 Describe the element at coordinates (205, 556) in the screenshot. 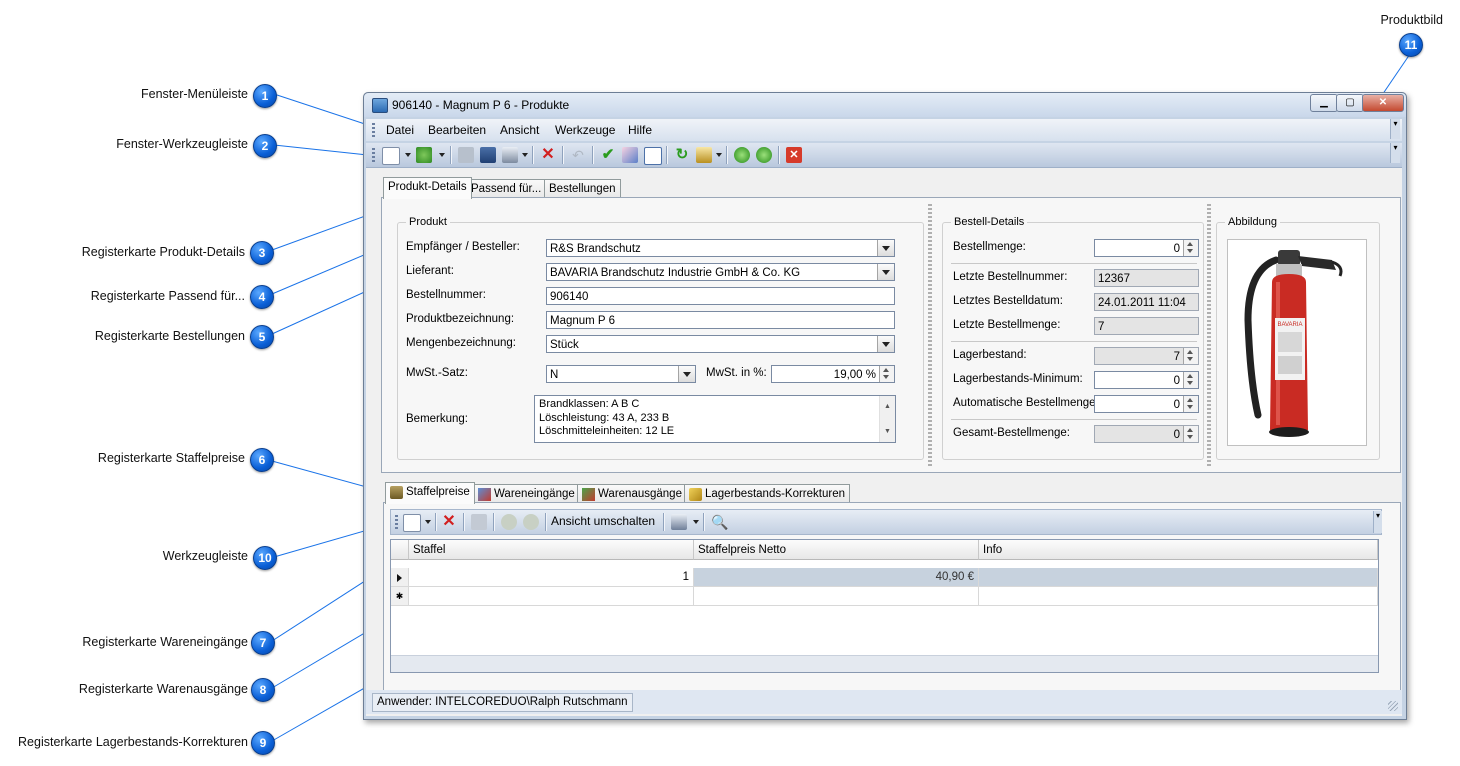

I see `callout-label-10: Werkzeugleiste` at that location.